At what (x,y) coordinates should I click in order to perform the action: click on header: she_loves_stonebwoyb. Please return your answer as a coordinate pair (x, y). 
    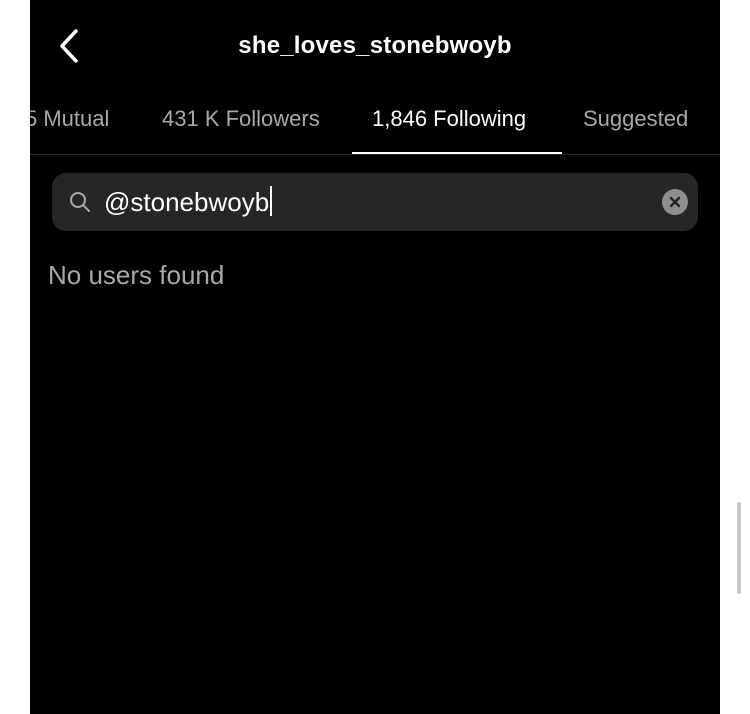
    Looking at the image, I should click on (375, 49).